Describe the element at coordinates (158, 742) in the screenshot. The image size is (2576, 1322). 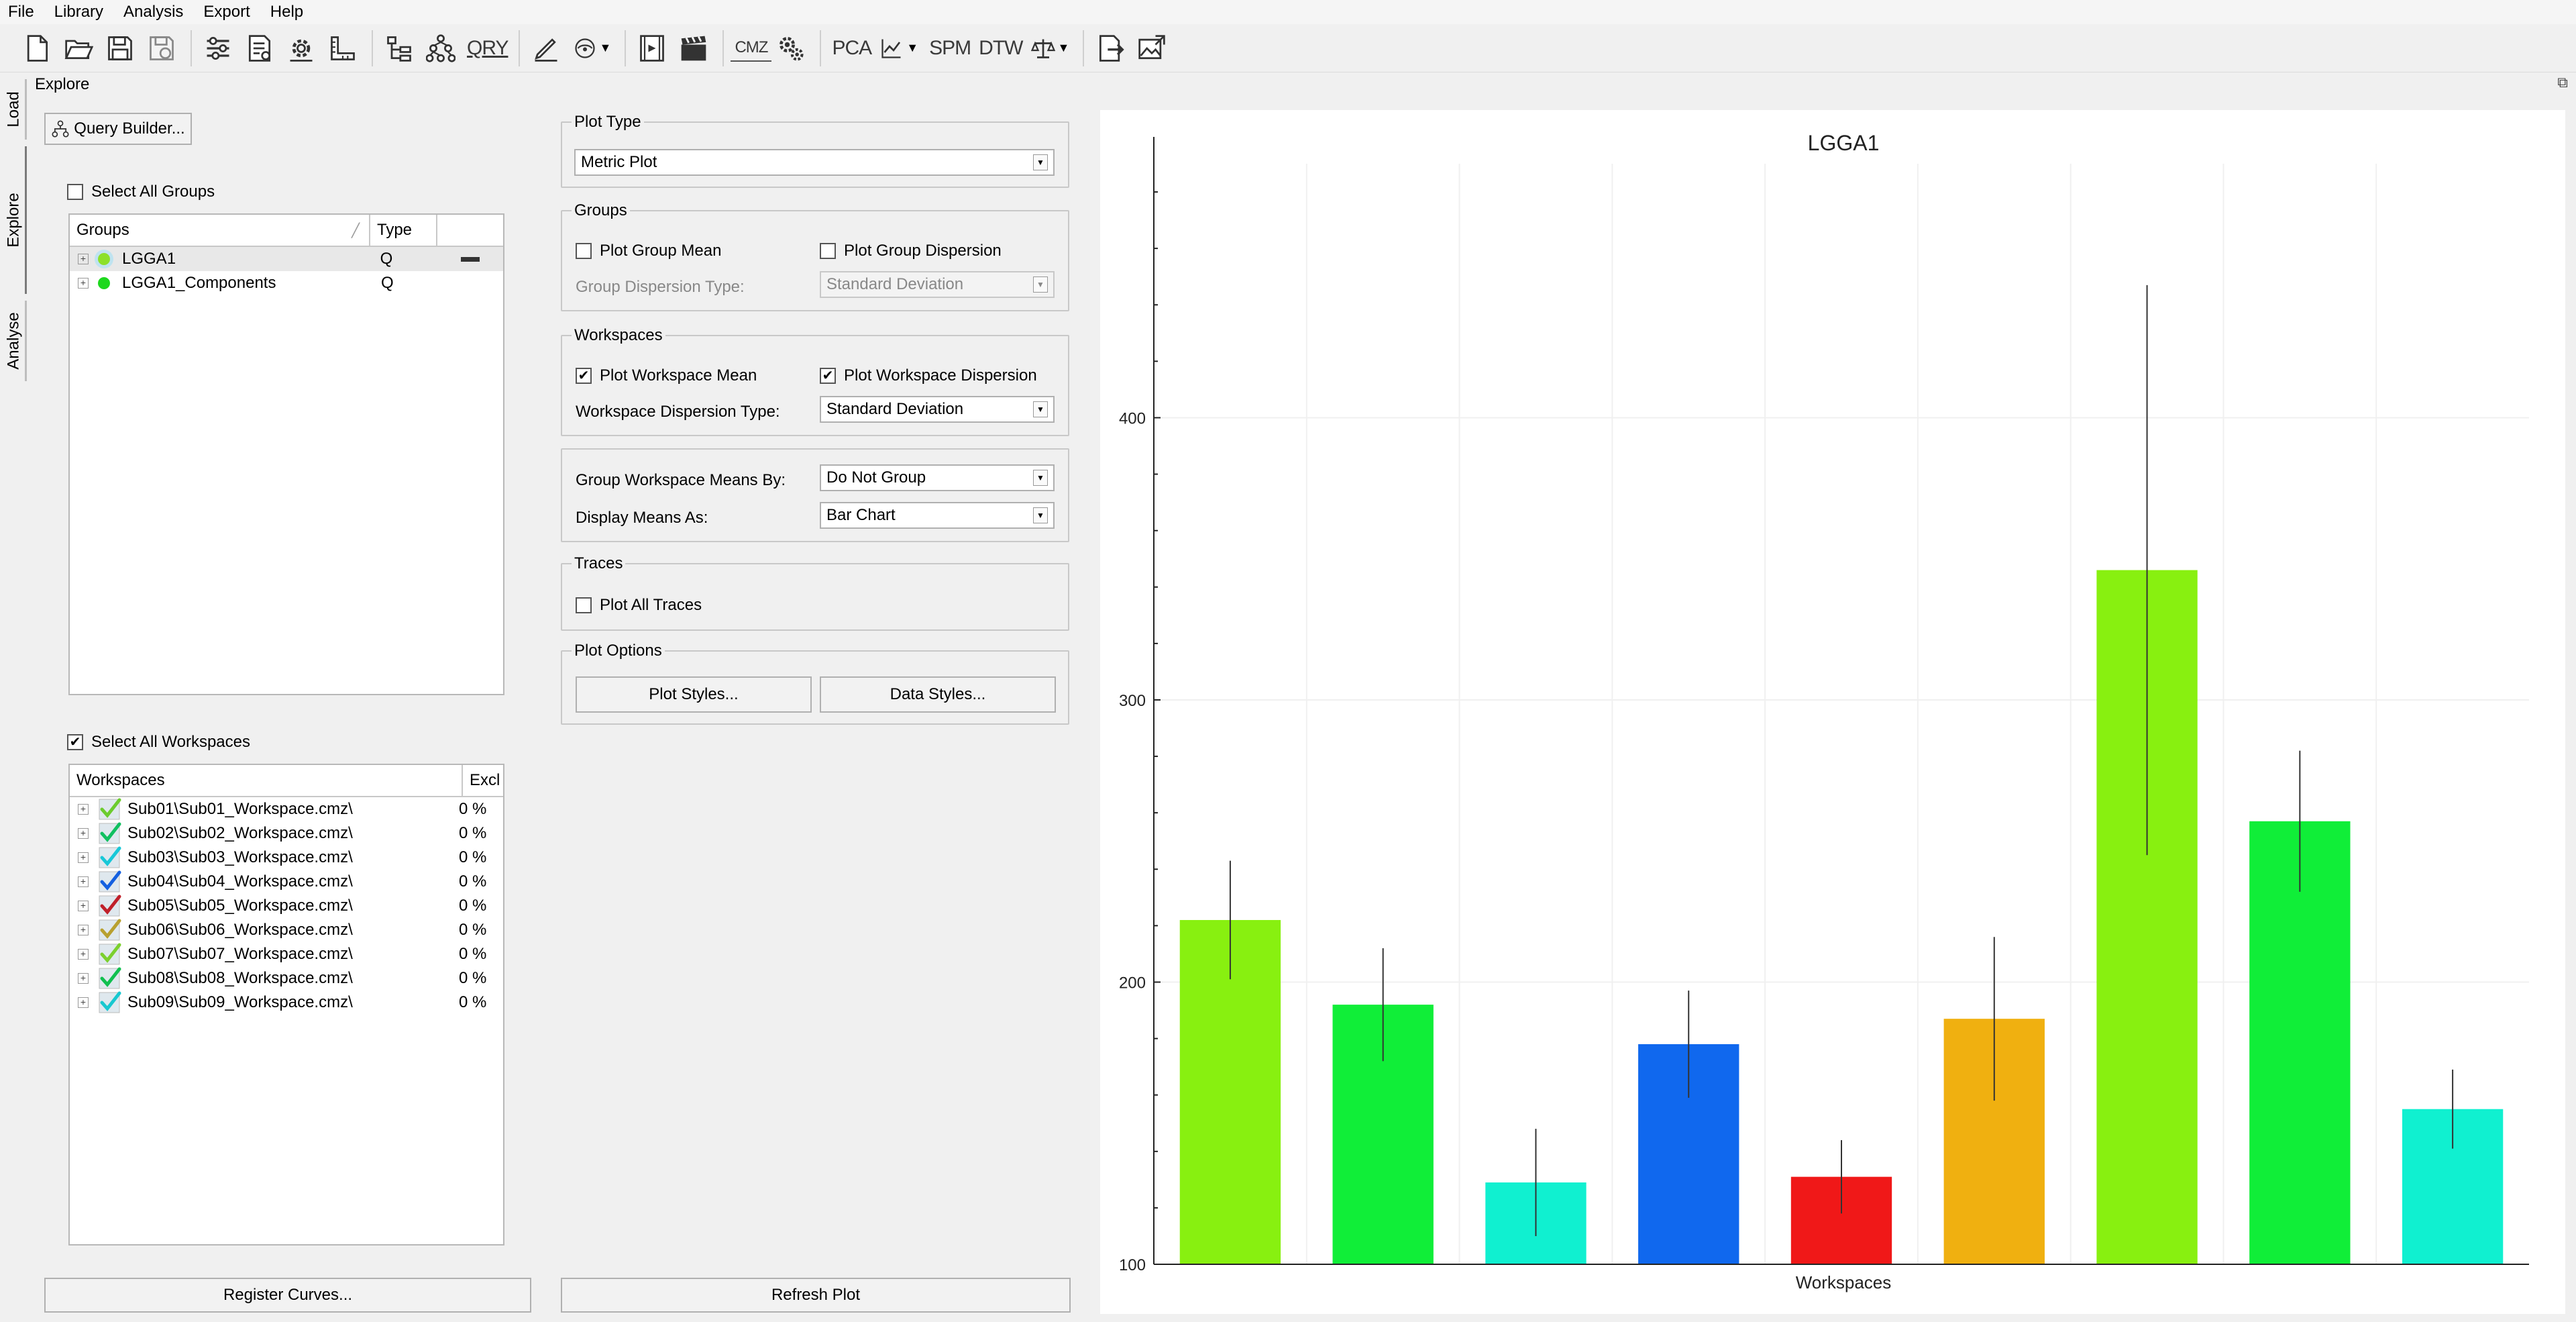
I see `select-all-workspaces-checkbox: ✔ Select All Workspaces` at that location.